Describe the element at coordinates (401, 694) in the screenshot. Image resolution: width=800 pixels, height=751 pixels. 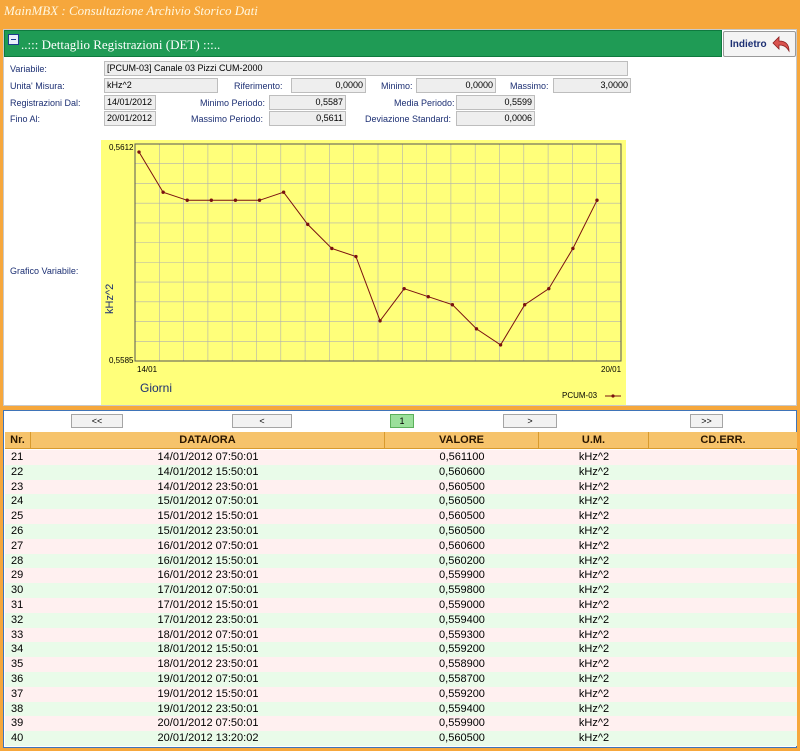
I see `table-row: 37 19/01/2012 15:50:01 0,559200 kHz^2` at that location.